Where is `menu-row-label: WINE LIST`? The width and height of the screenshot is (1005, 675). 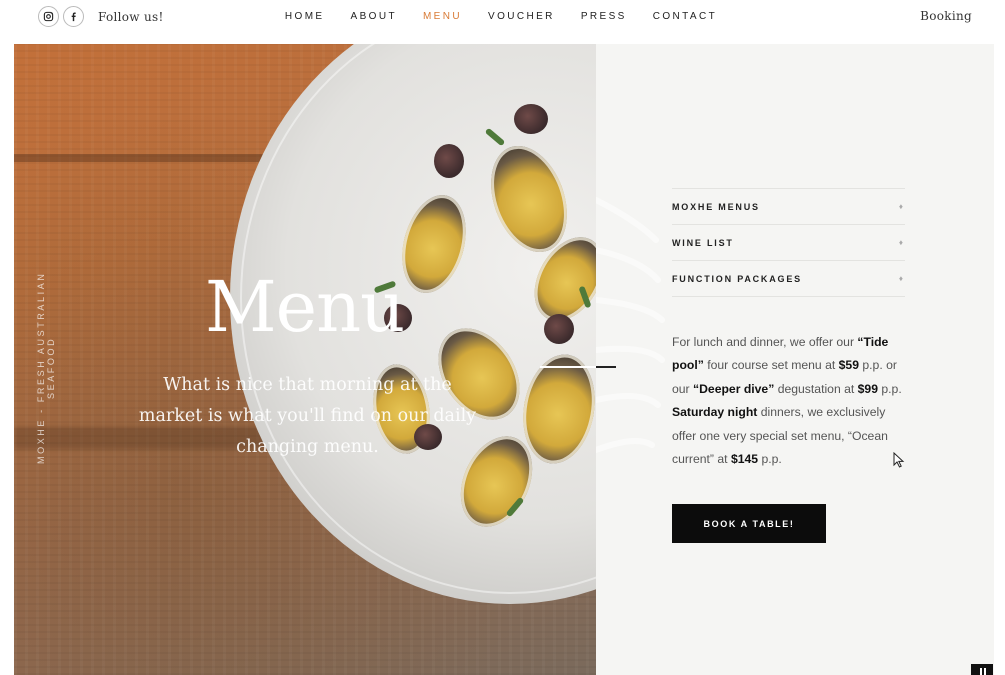 menu-row-label: WINE LIST is located at coordinates (703, 242).